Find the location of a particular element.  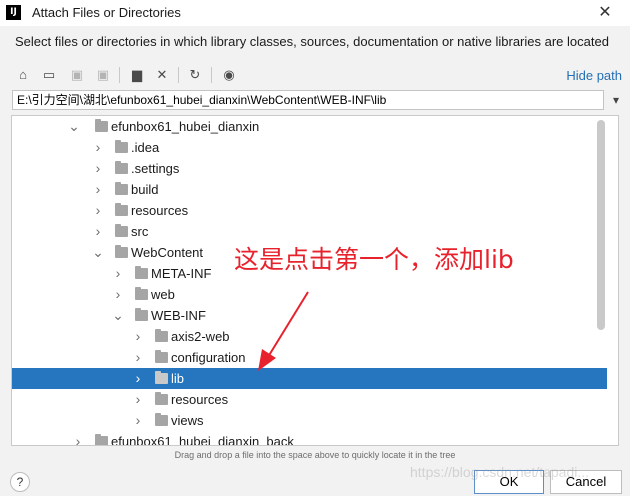

delete-icon: ✕ is located at coordinates (162, 75).